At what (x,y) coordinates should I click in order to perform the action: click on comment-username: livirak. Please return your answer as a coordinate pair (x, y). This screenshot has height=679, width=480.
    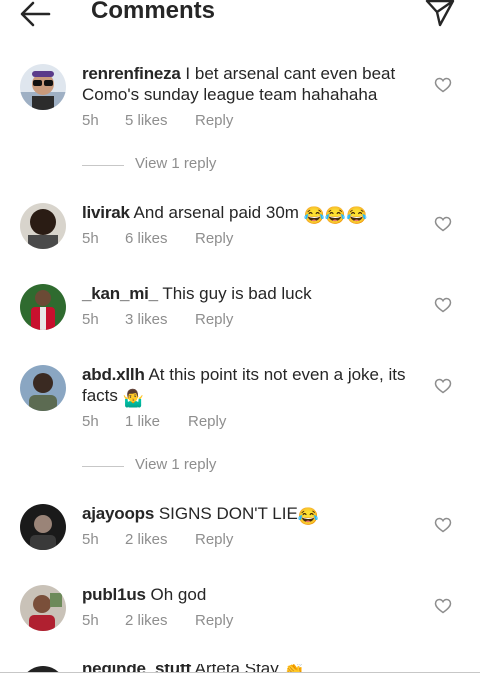
    Looking at the image, I should click on (106, 212).